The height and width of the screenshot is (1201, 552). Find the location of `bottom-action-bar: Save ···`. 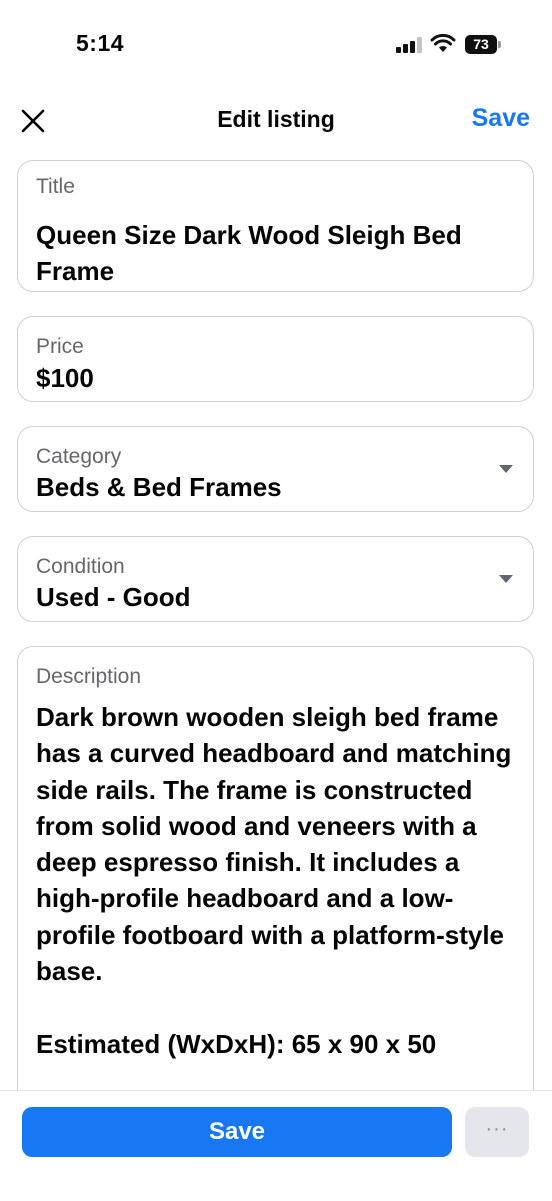

bottom-action-bar: Save ··· is located at coordinates (276, 1145).